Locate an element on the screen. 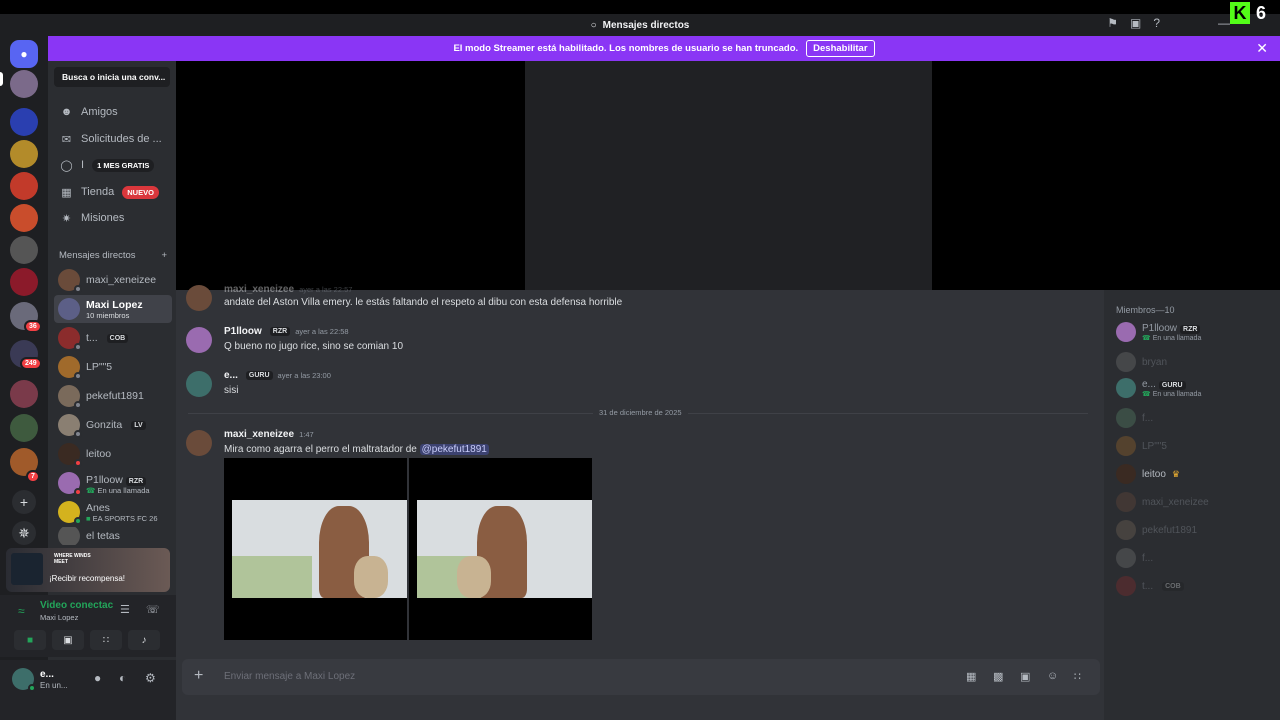  member-item: maxi_xeneizee is located at coordinates (1162, 502).